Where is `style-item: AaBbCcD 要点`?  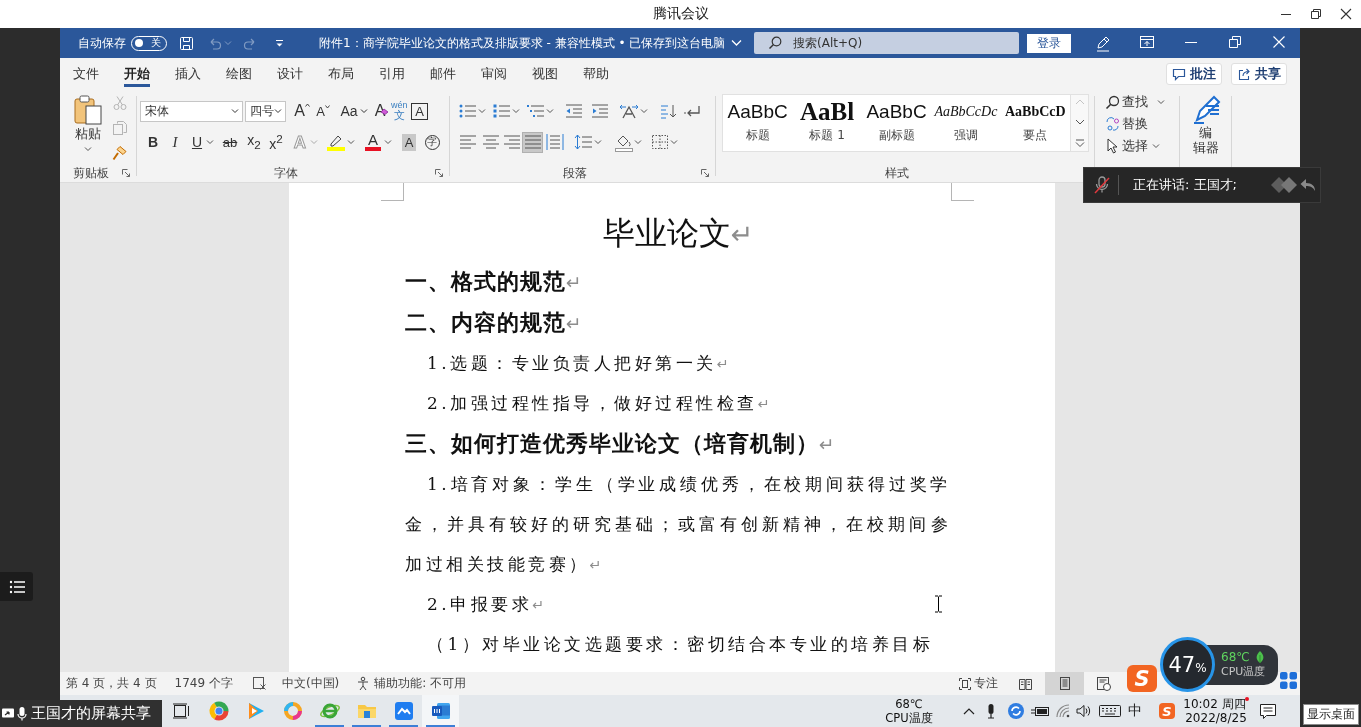
style-item: AaBbCcD 要点 is located at coordinates (1035, 123).